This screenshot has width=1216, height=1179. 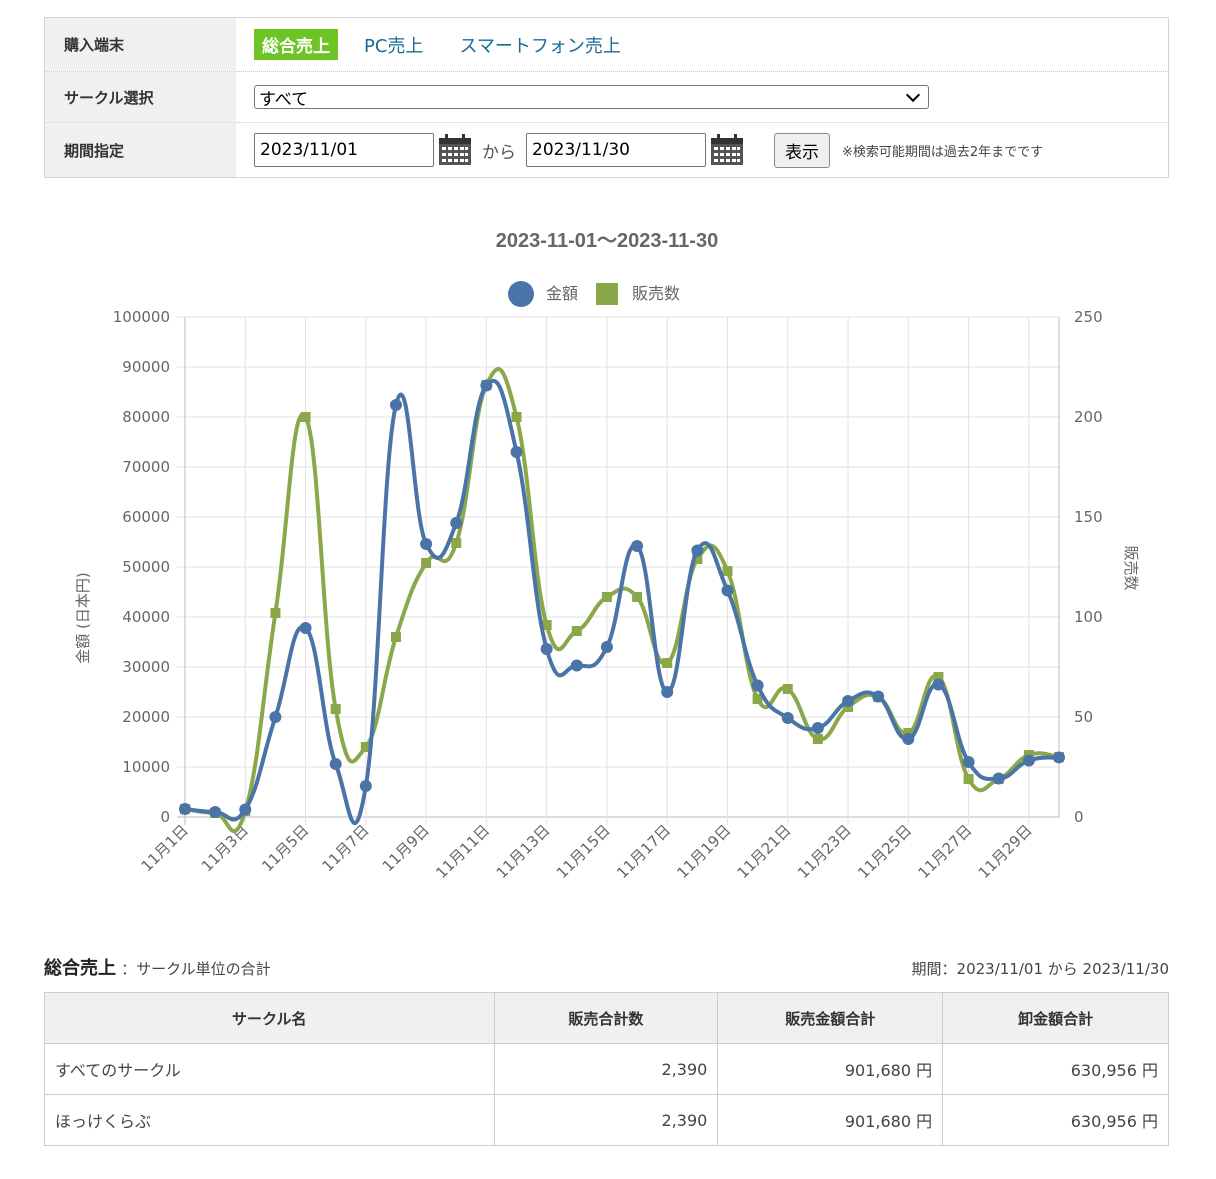 What do you see at coordinates (1005, 851) in the screenshot?
I see `x-tick-label: 11月29日` at bounding box center [1005, 851].